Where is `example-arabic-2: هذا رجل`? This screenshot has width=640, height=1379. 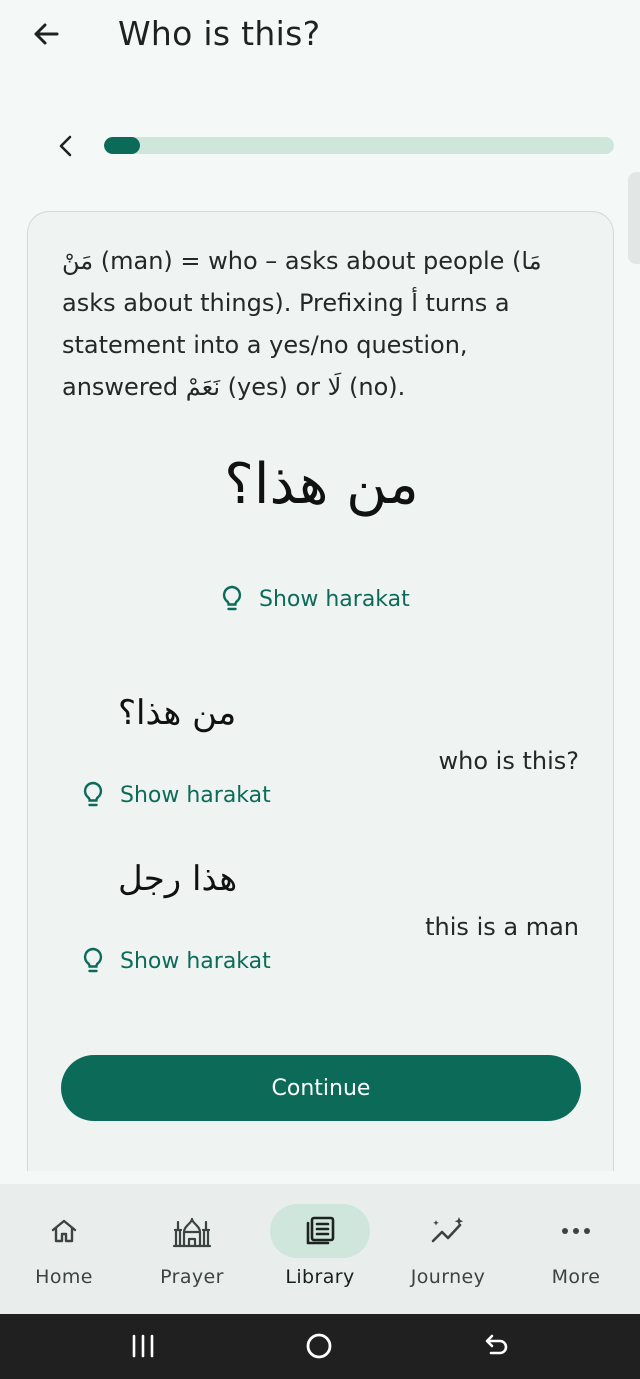
example-arabic-2: هذا رجل is located at coordinates (178, 879).